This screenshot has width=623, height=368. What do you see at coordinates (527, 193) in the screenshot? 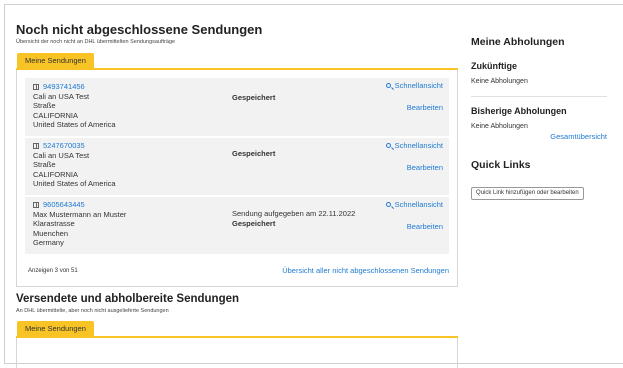
I see `add-quicklink-button: Quick Link hinzufügen oder bearbeiten` at bounding box center [527, 193].